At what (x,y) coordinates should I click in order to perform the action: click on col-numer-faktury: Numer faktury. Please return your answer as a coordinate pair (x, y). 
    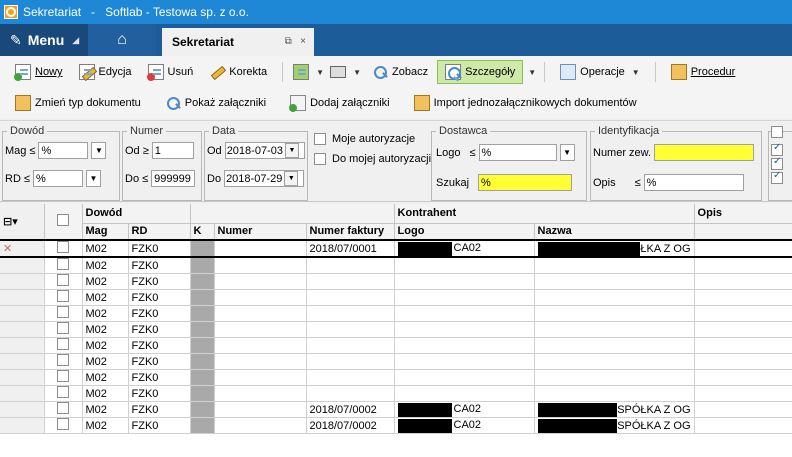
    Looking at the image, I should click on (350, 232).